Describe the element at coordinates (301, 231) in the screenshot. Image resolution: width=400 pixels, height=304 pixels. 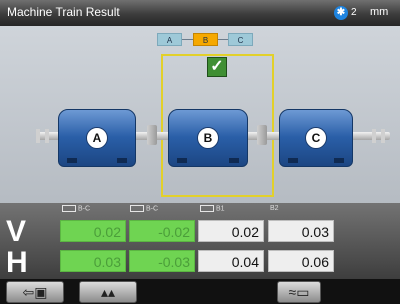
I see `v-foot-b2-value: 0.03` at that location.